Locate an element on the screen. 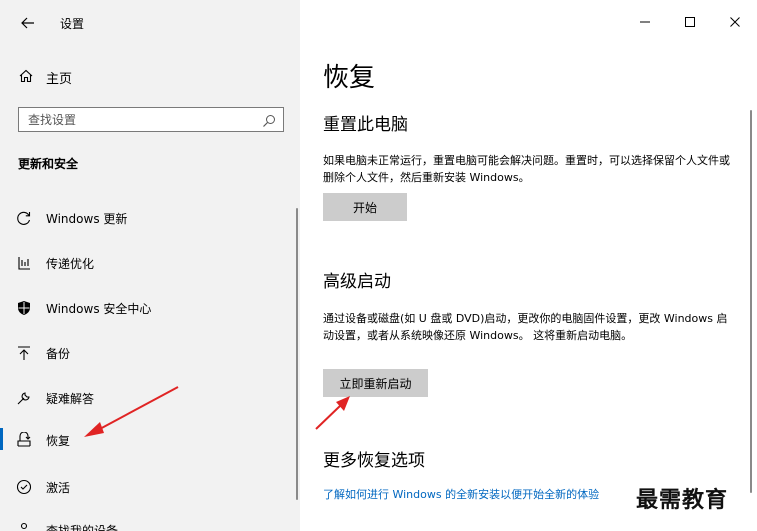  sidebar-item-activation: 激活 is located at coordinates (148, 487).